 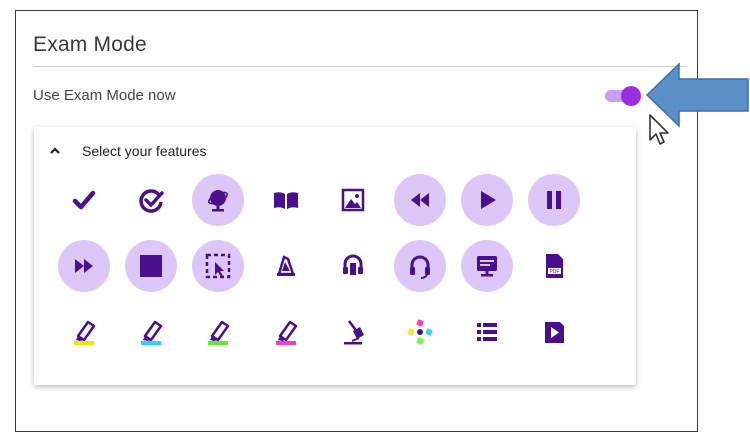 I want to click on play-icon, so click(x=489, y=200).